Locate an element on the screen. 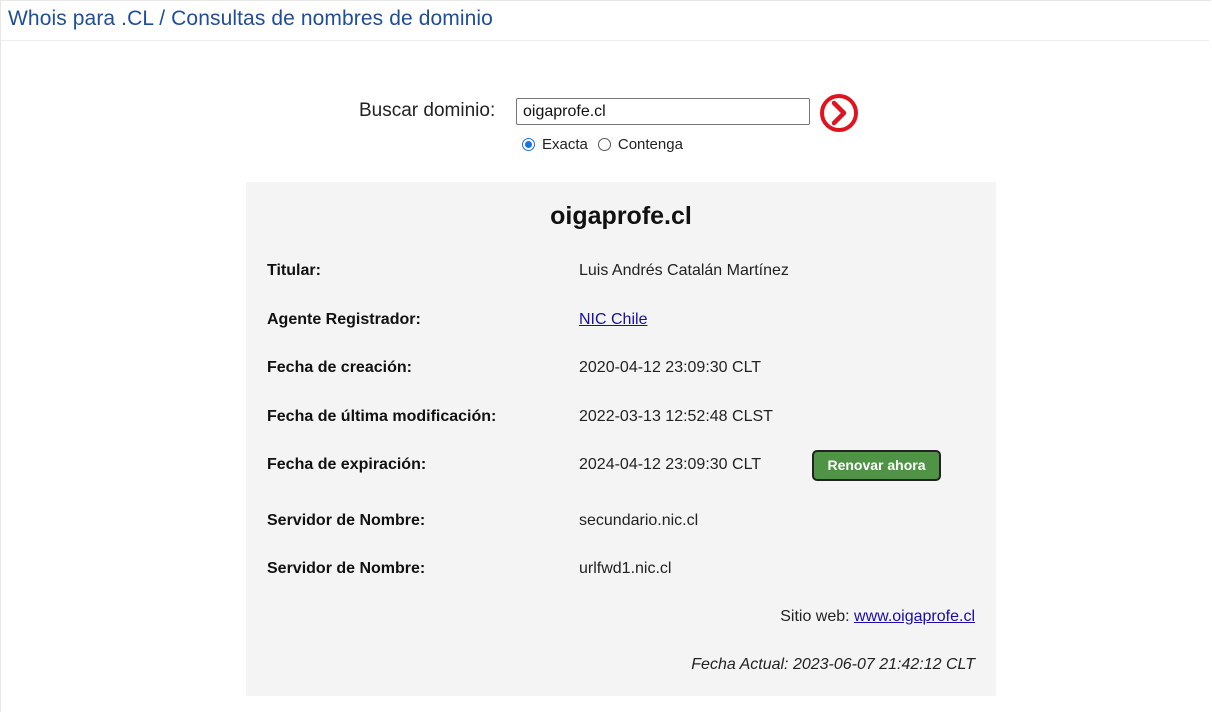 The image size is (1212, 712). search-mode-contains: Contenga is located at coordinates (640, 144).